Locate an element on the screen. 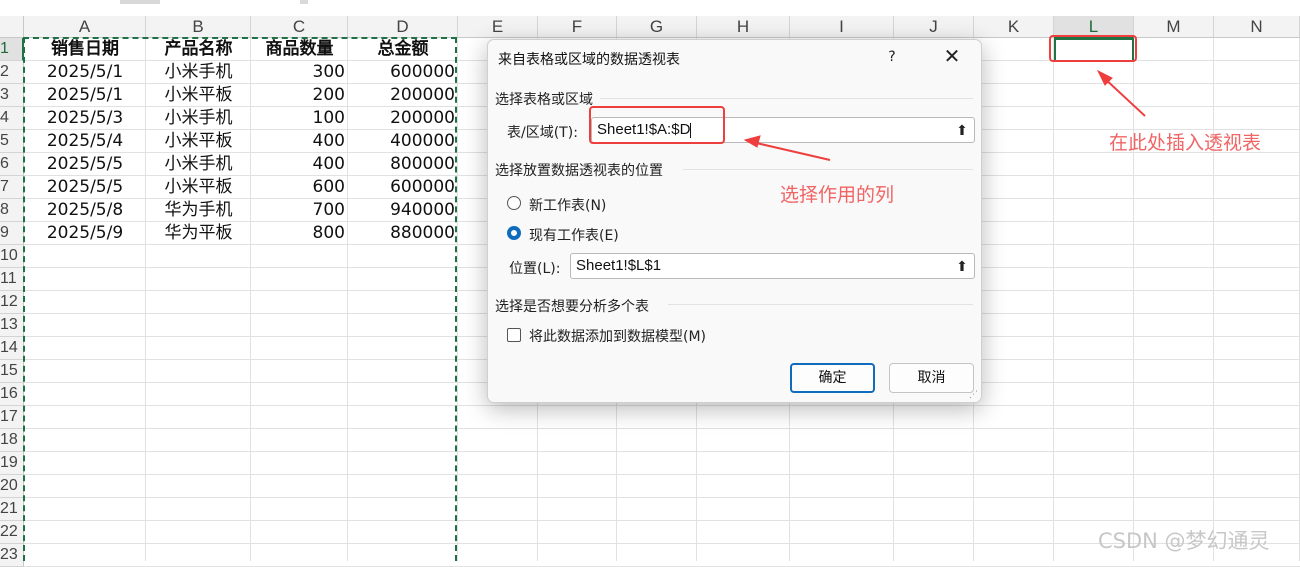 This screenshot has width=1300, height=567. row-header-22: 22 is located at coordinates (12, 532).